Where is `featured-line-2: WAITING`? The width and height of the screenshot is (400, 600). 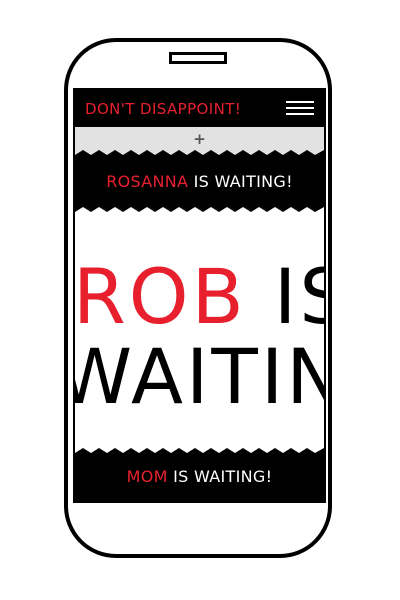 featured-line-2: WAITING is located at coordinates (199, 377).